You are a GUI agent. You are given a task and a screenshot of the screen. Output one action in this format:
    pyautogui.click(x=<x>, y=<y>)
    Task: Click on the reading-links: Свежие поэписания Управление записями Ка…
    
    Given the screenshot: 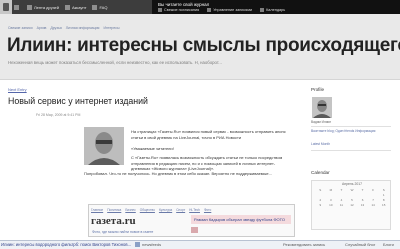 What is the action you would take?
    pyautogui.click(x=221, y=10)
    